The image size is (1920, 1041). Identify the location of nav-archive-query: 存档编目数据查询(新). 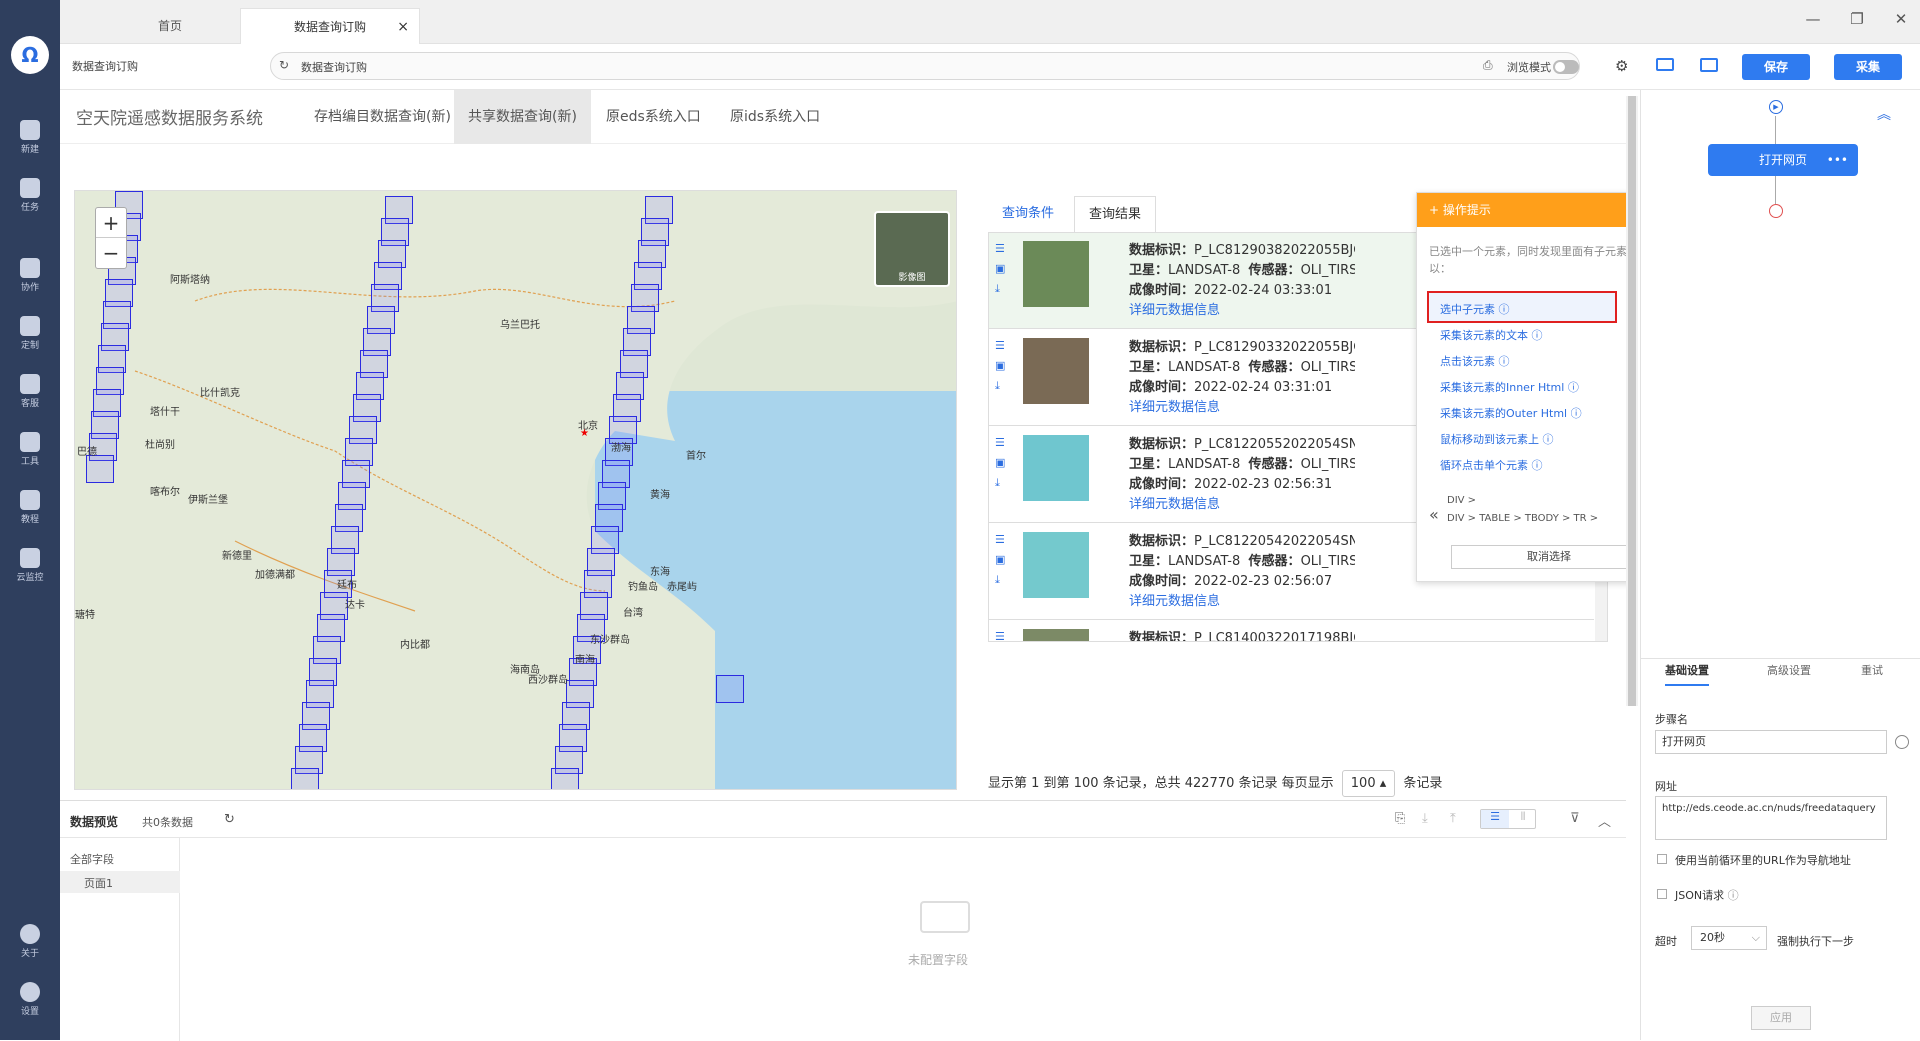
(382, 117).